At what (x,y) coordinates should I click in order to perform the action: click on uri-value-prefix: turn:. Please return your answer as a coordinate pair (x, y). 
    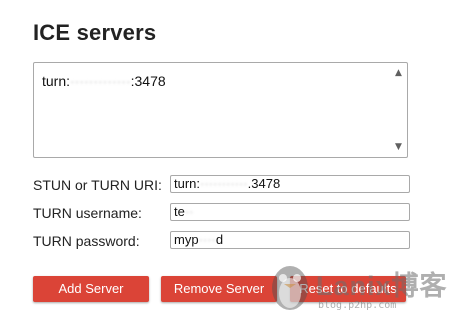
    Looking at the image, I should click on (187, 183).